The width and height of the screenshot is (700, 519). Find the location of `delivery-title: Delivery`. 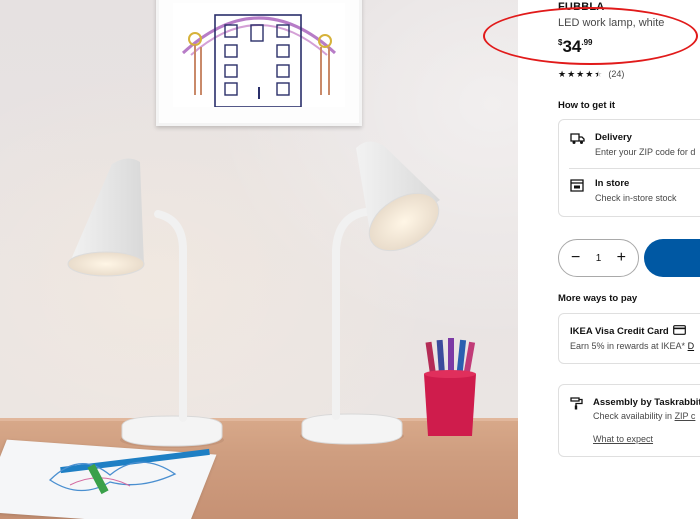

delivery-title: Delivery is located at coordinates (613, 137).